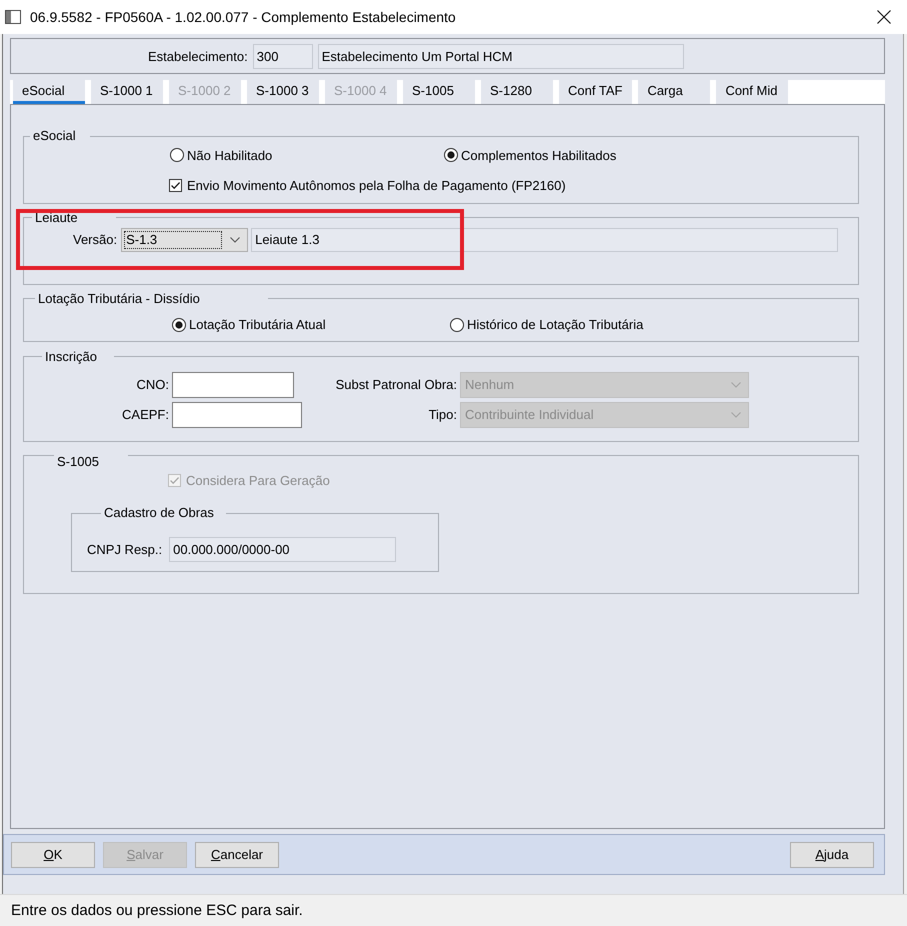  Describe the element at coordinates (95, 239) in the screenshot. I see `field-label: Versão:` at that location.